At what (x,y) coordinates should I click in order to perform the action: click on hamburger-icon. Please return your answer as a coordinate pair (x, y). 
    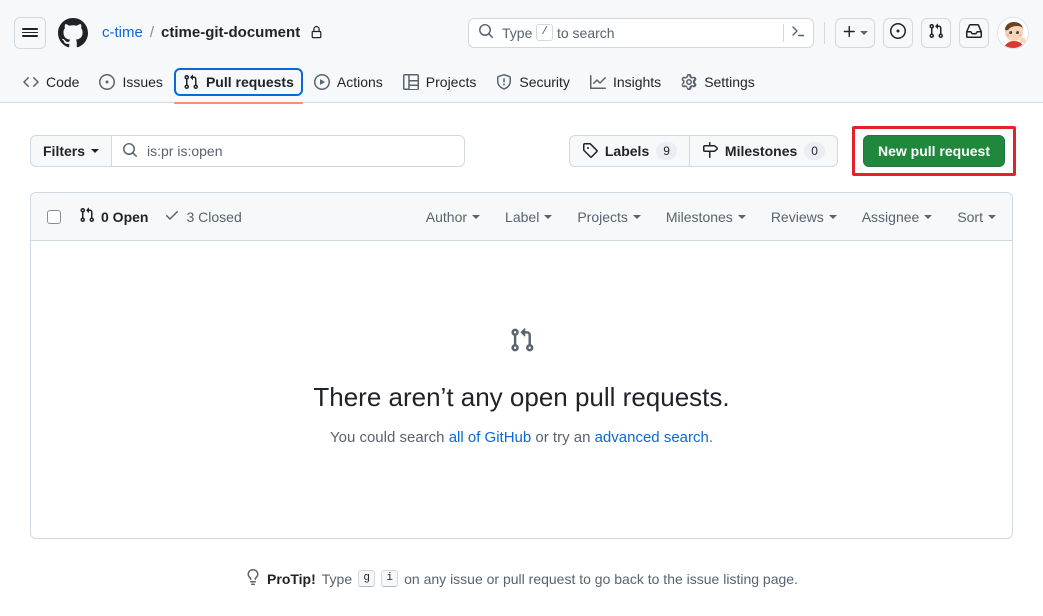
    Looking at the image, I should click on (30, 32).